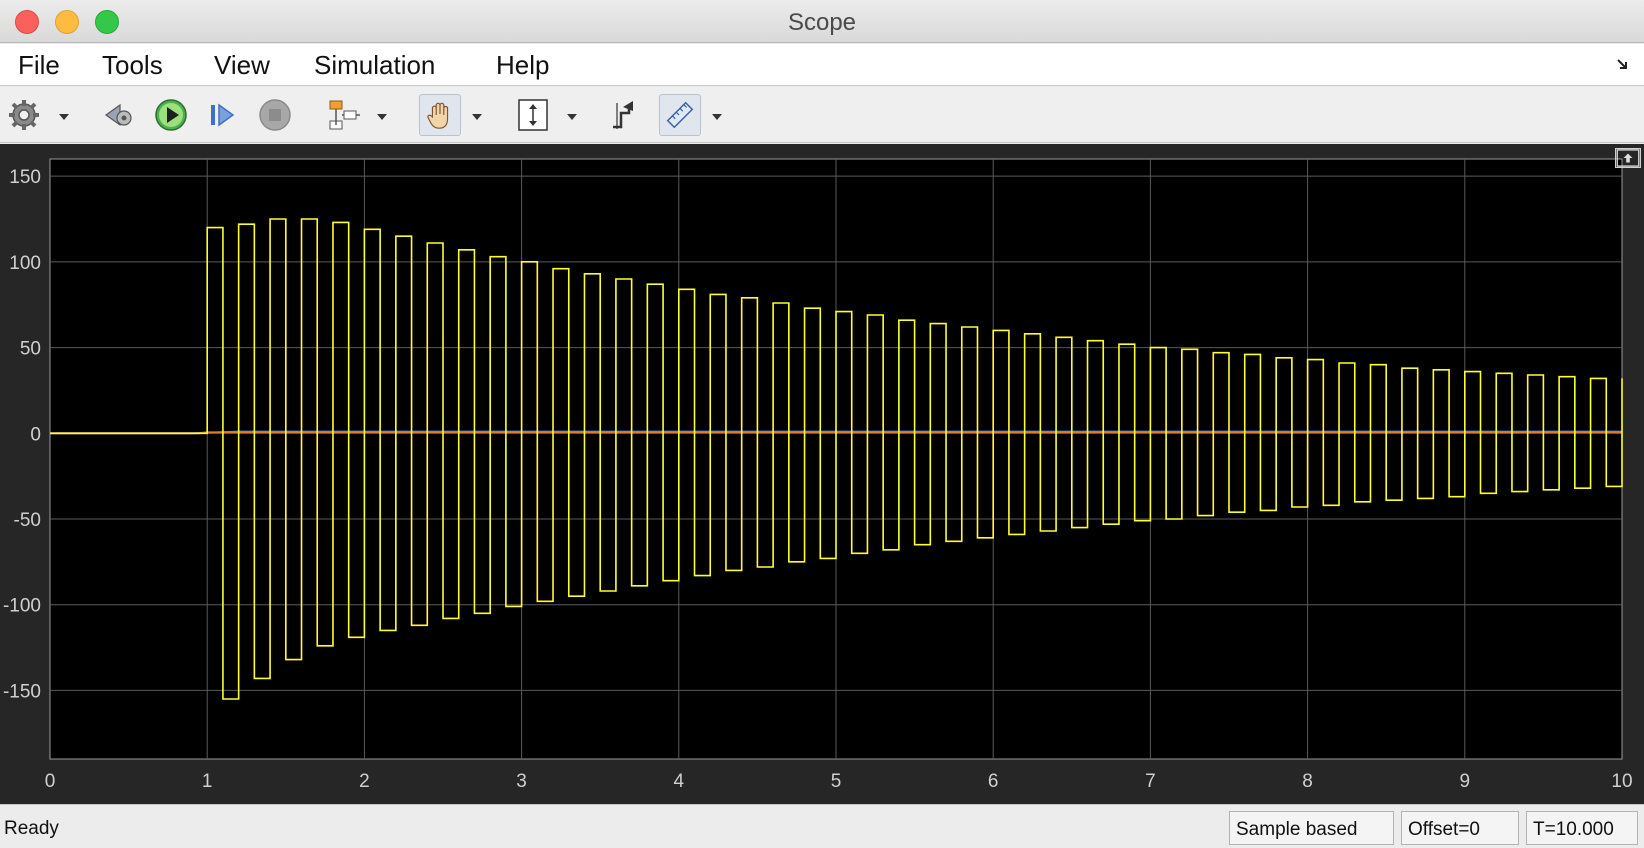 The image size is (1644, 848). I want to click on signal-routing-dropdown-arrow, so click(382, 117).